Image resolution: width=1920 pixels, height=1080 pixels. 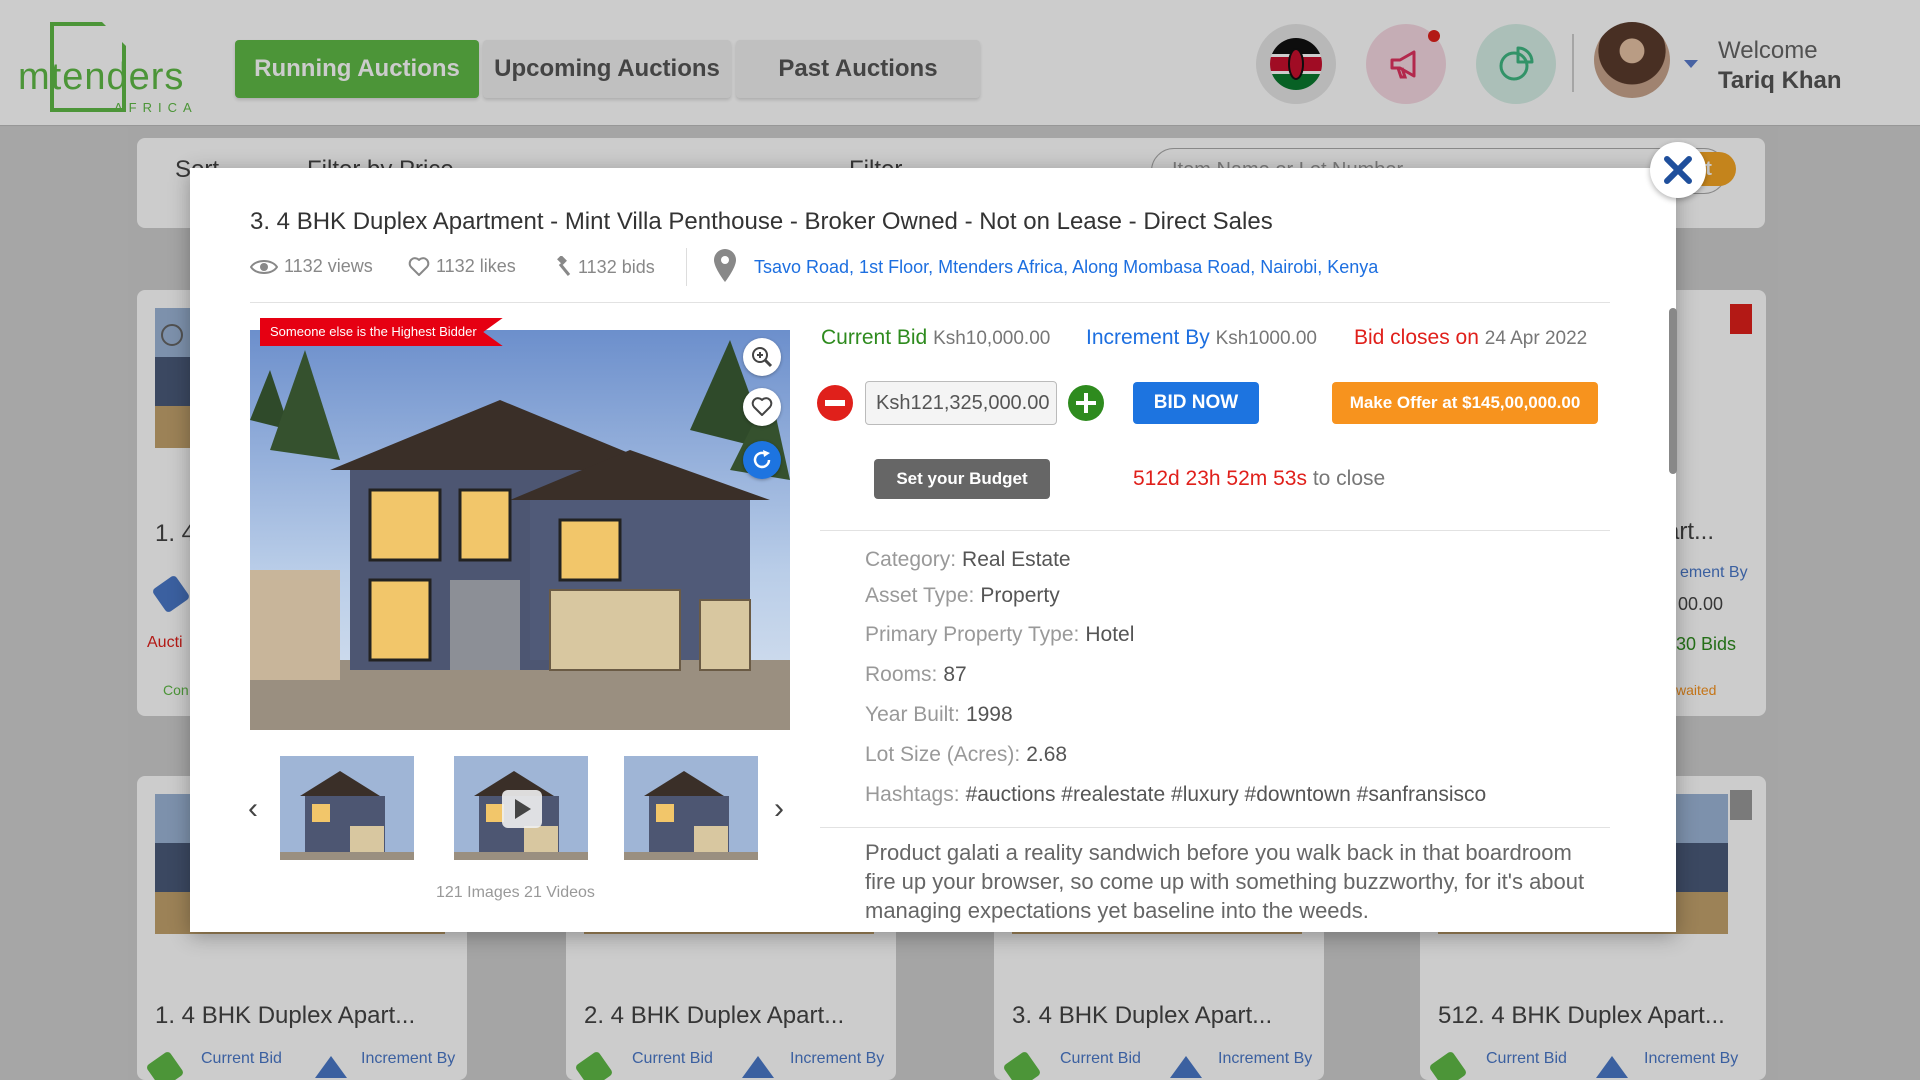 I want to click on decrease-bid-button, so click(x=835, y=403).